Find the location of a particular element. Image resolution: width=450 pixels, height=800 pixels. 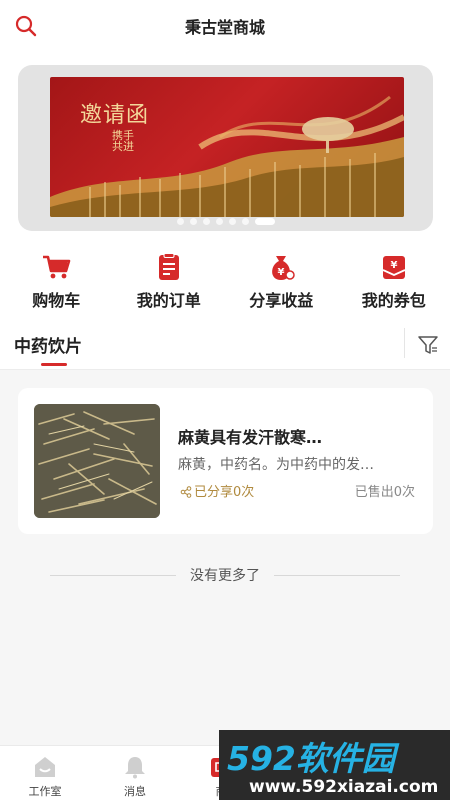

share-count: 已分享0次 is located at coordinates (217, 490).